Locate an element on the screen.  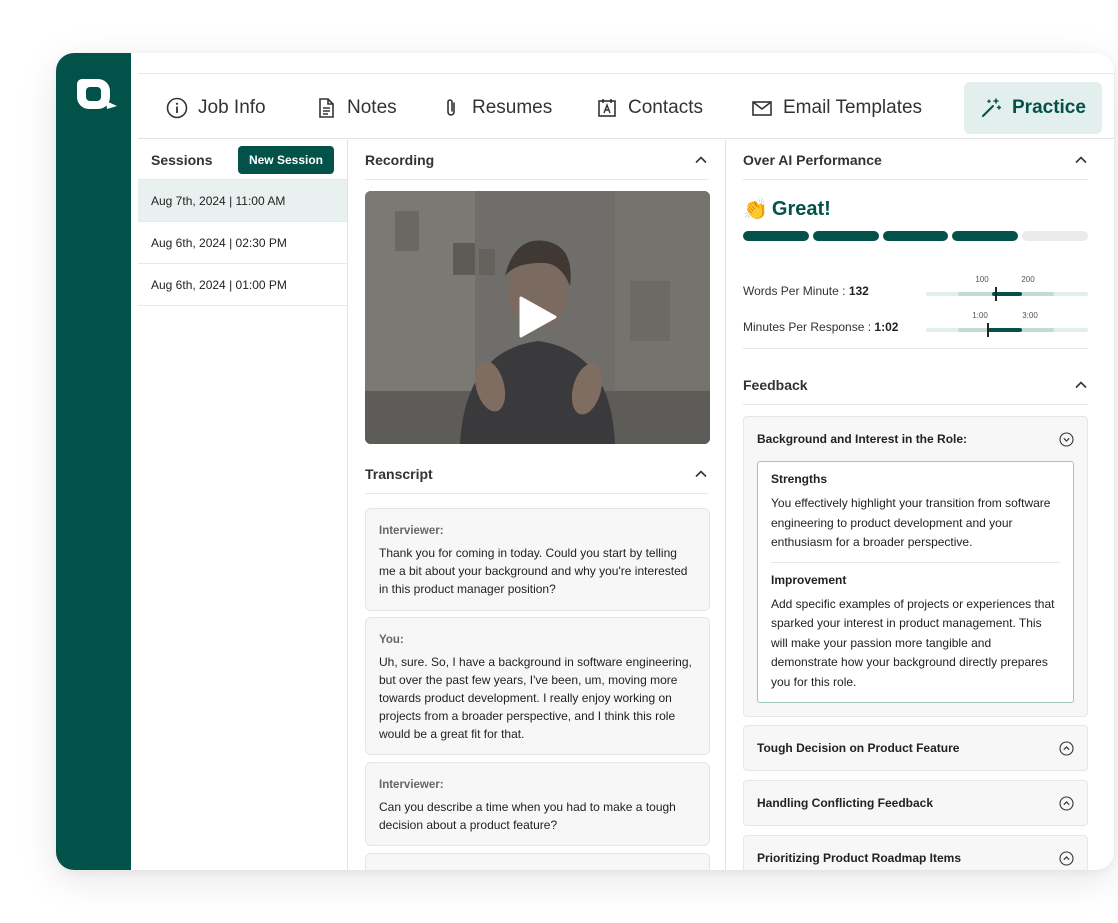
feedback-item: Prioritizing Product Roadmap Items is located at coordinates (915, 852).